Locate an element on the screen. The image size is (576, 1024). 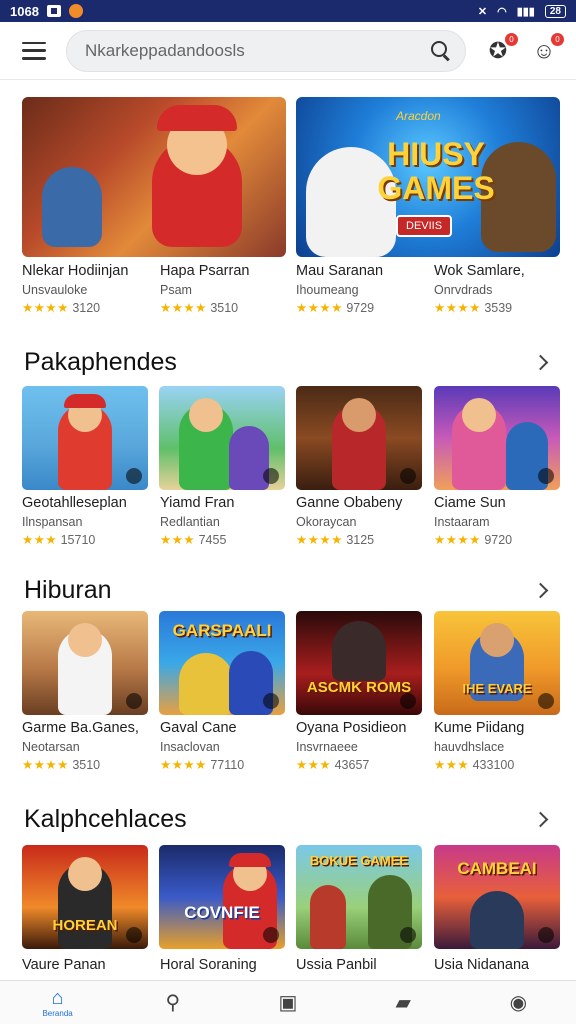
game-item: Kume Piidang hauvdhslace ★★★ 433100 is located at coordinates (479, 746).